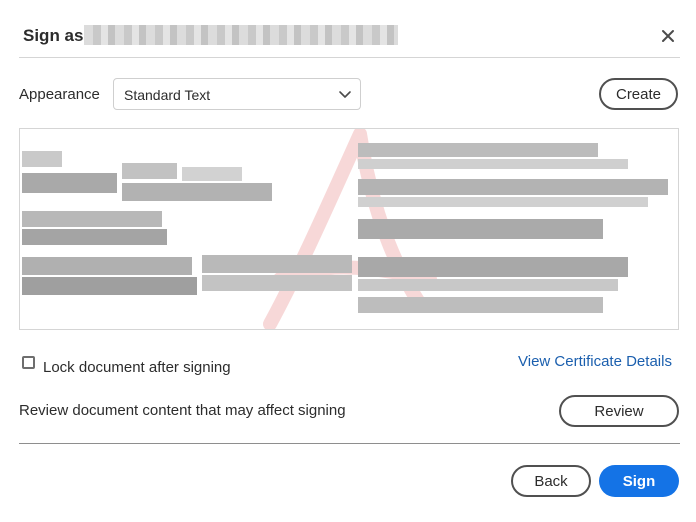  What do you see at coordinates (638, 94) in the screenshot?
I see `create-button: Create` at bounding box center [638, 94].